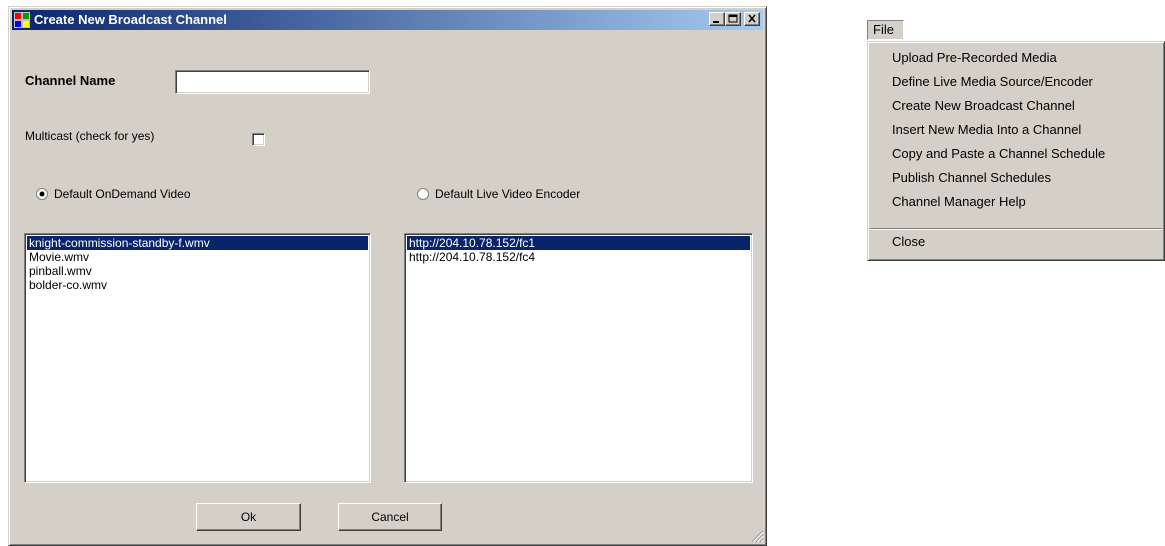 This screenshot has height=546, width=1165. I want to click on radio-ondemand, so click(42, 194).